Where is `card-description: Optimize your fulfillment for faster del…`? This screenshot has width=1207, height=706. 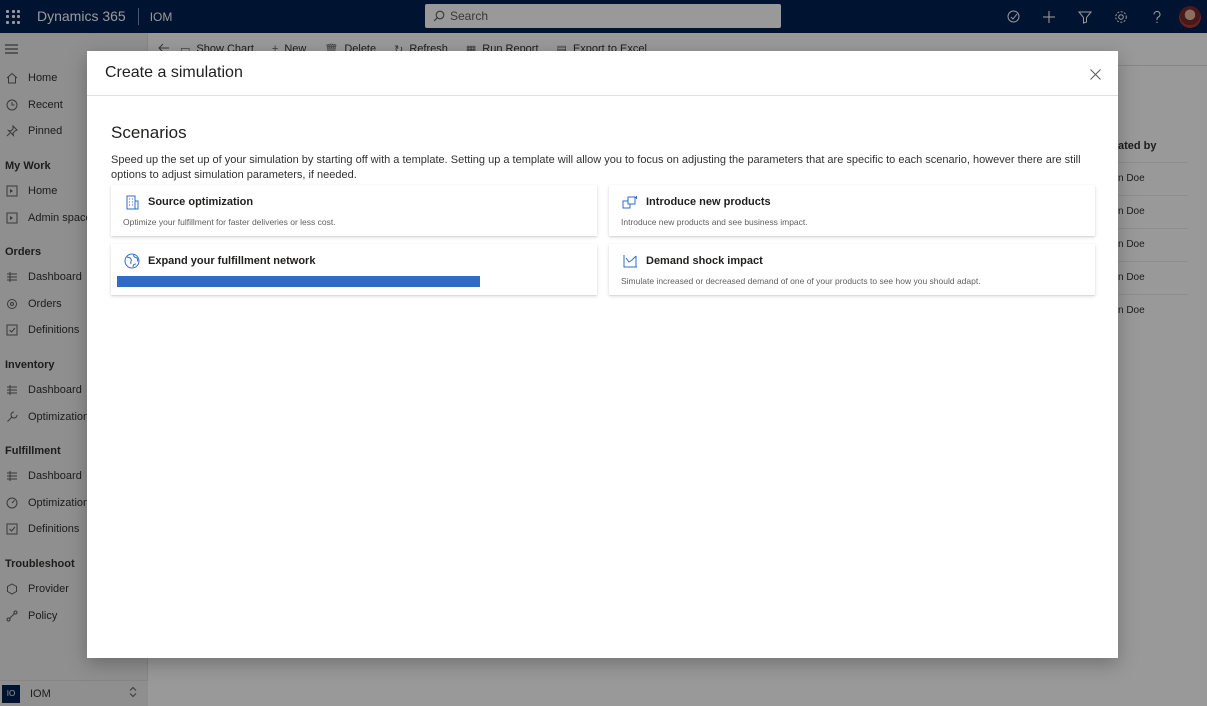 card-description: Optimize your fulfillment for faster del… is located at coordinates (229, 222).